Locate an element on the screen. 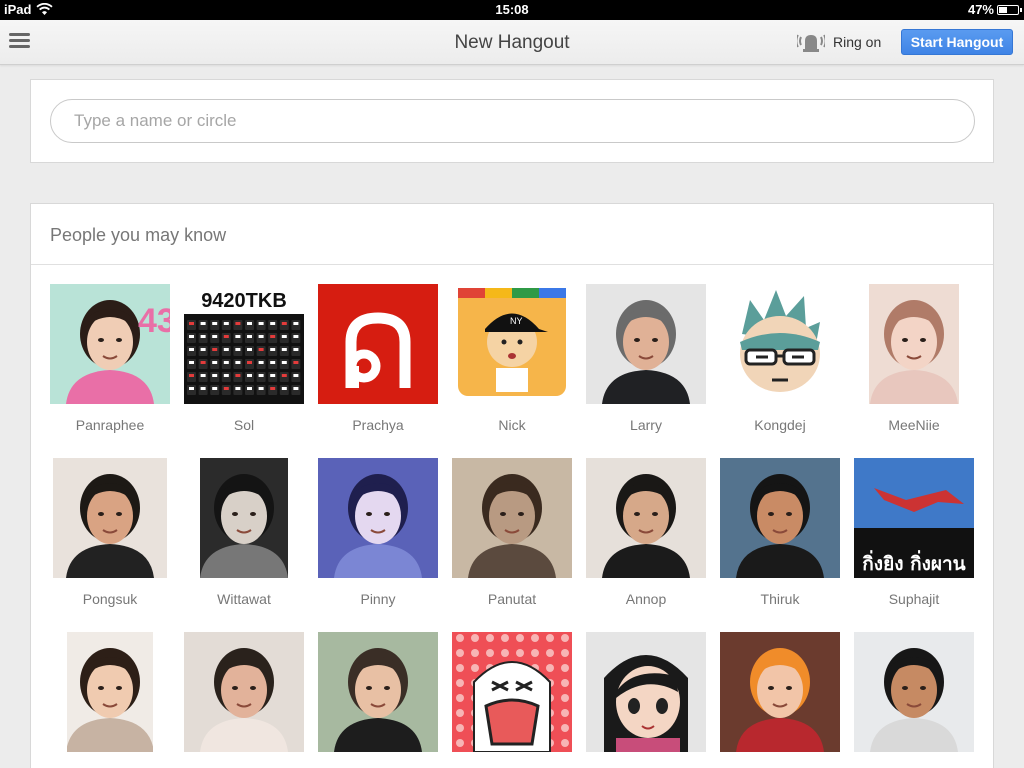 Image resolution: width=1024 pixels, height=768 pixels. person-name: Annop is located at coordinates (646, 599).